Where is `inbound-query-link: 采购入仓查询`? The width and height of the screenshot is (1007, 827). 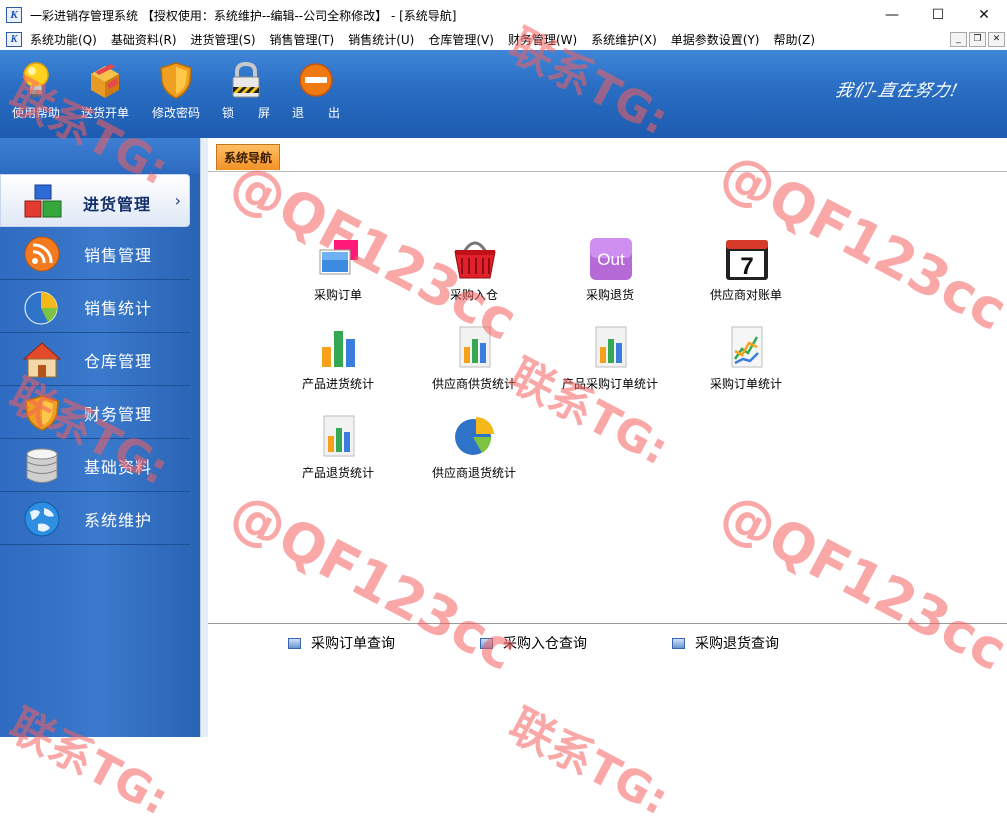 inbound-query-link: 采购入仓查询 is located at coordinates (533, 642).